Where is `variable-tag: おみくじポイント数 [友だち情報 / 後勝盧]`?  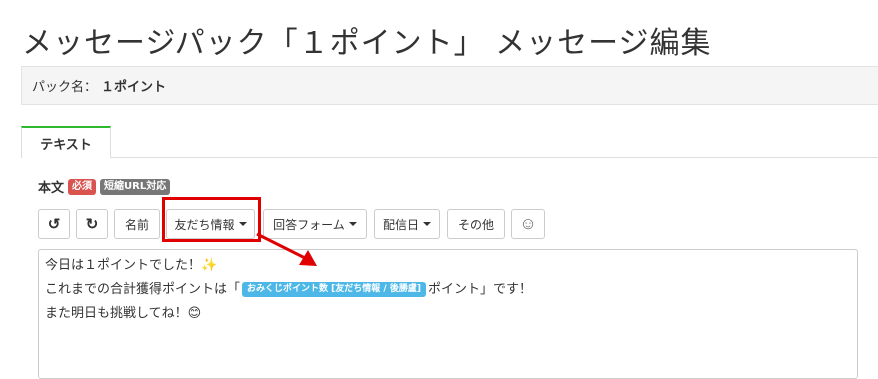
variable-tag: おみくじポイント数 [友だち情報 / 後勝盧] is located at coordinates (334, 289).